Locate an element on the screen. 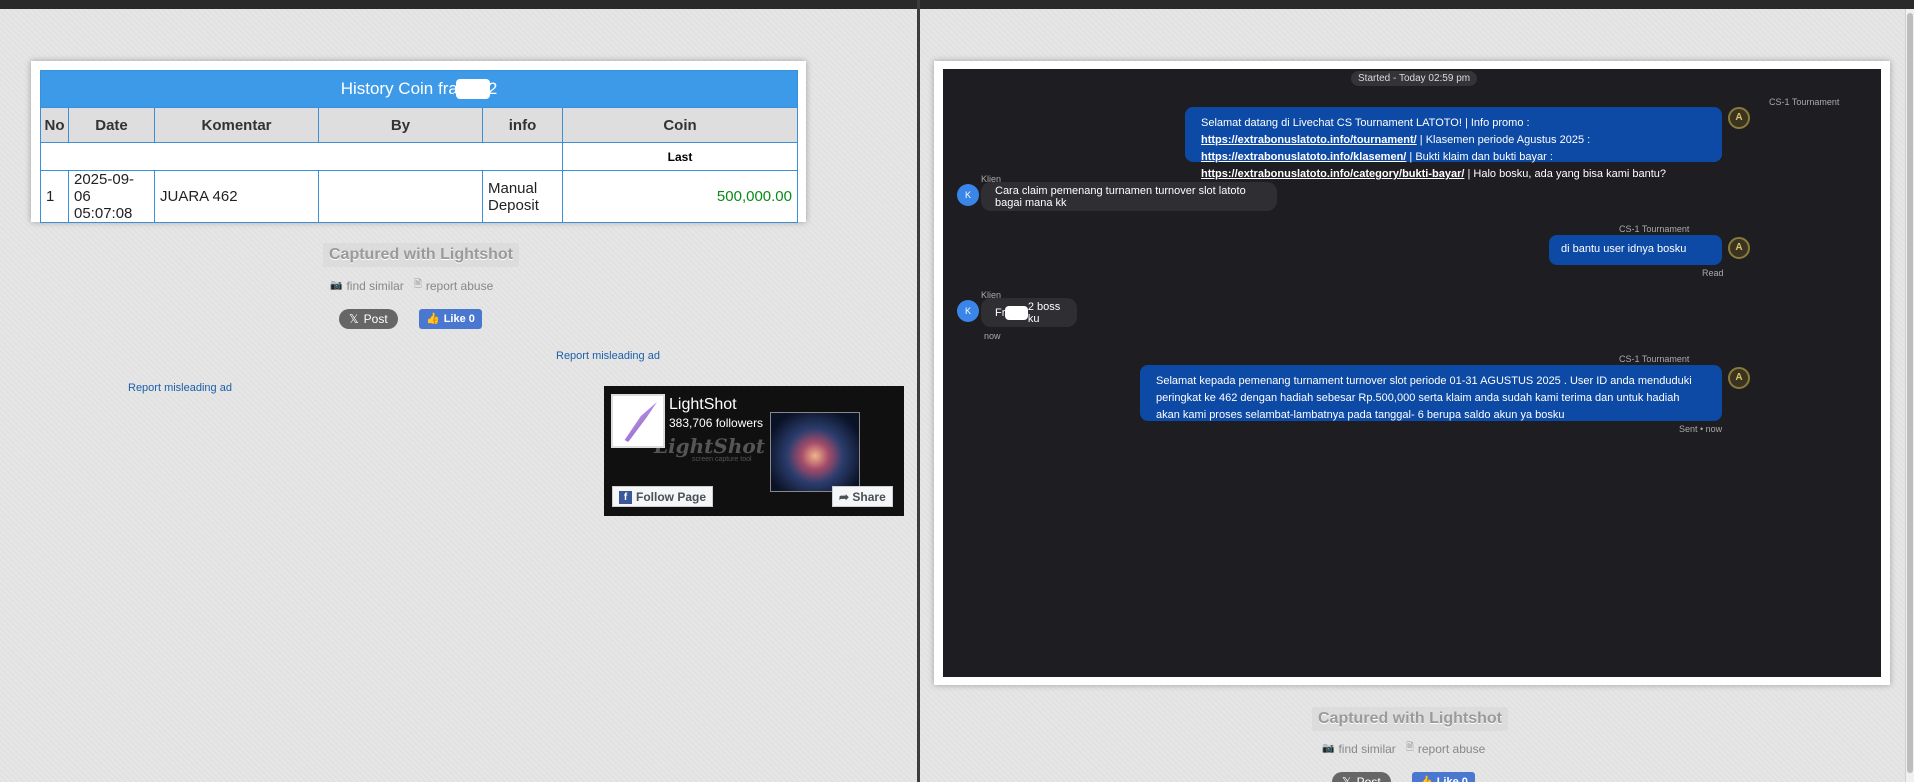 This screenshot has width=1914, height=782. read-status: Read is located at coordinates (1713, 273).